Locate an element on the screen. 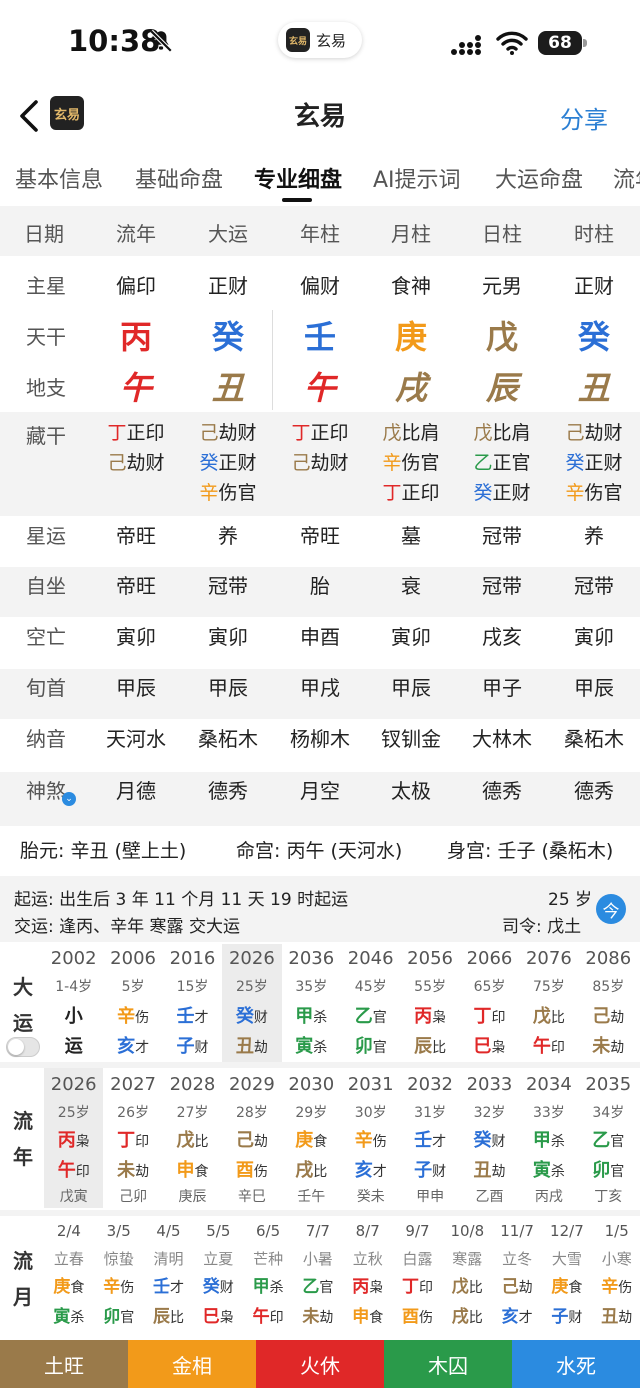 The height and width of the screenshot is (1388, 640). canggan-god: 伤官 is located at coordinates (420, 463).